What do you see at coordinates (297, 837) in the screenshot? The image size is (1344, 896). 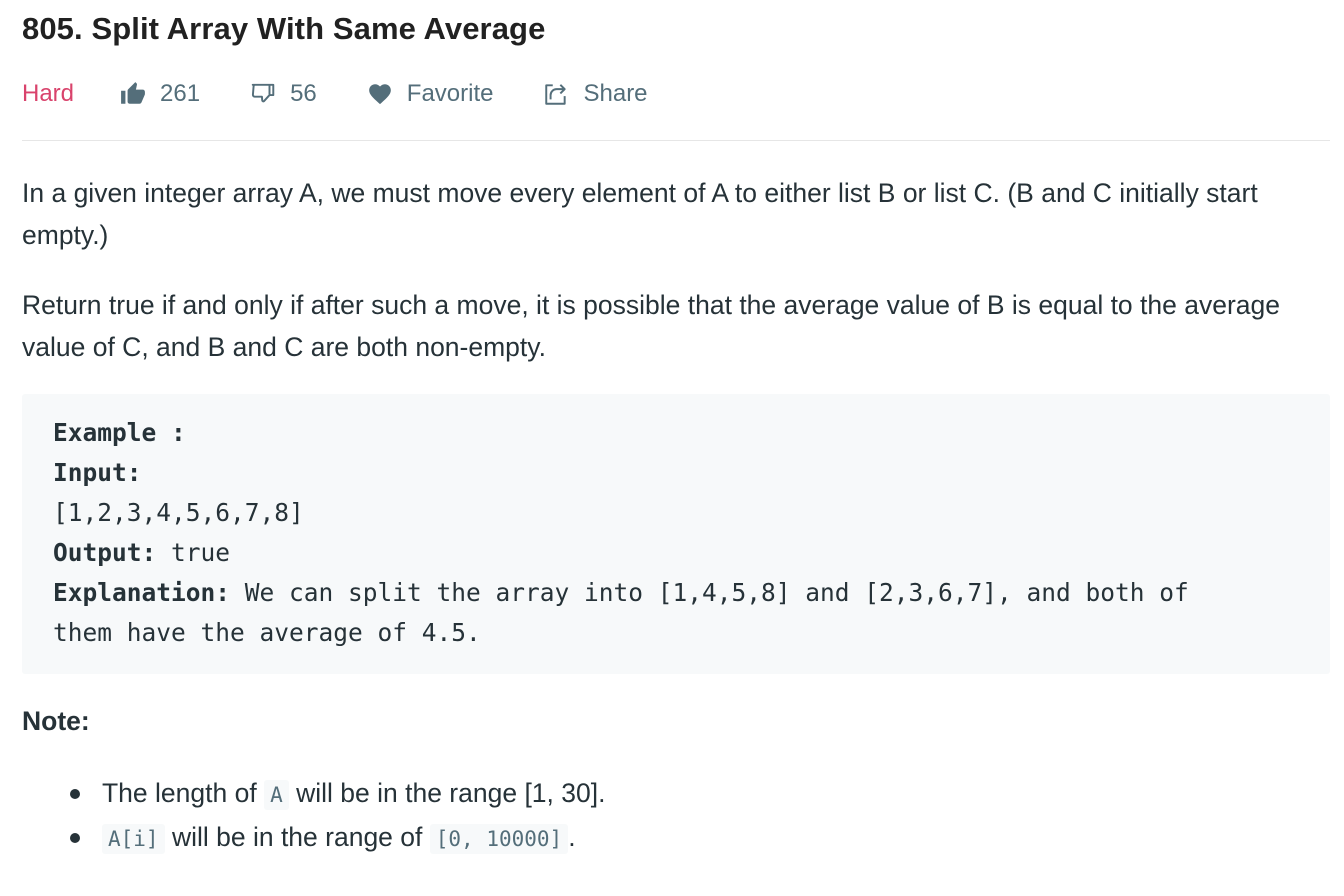 I see `note-text: will be in the range of` at bounding box center [297, 837].